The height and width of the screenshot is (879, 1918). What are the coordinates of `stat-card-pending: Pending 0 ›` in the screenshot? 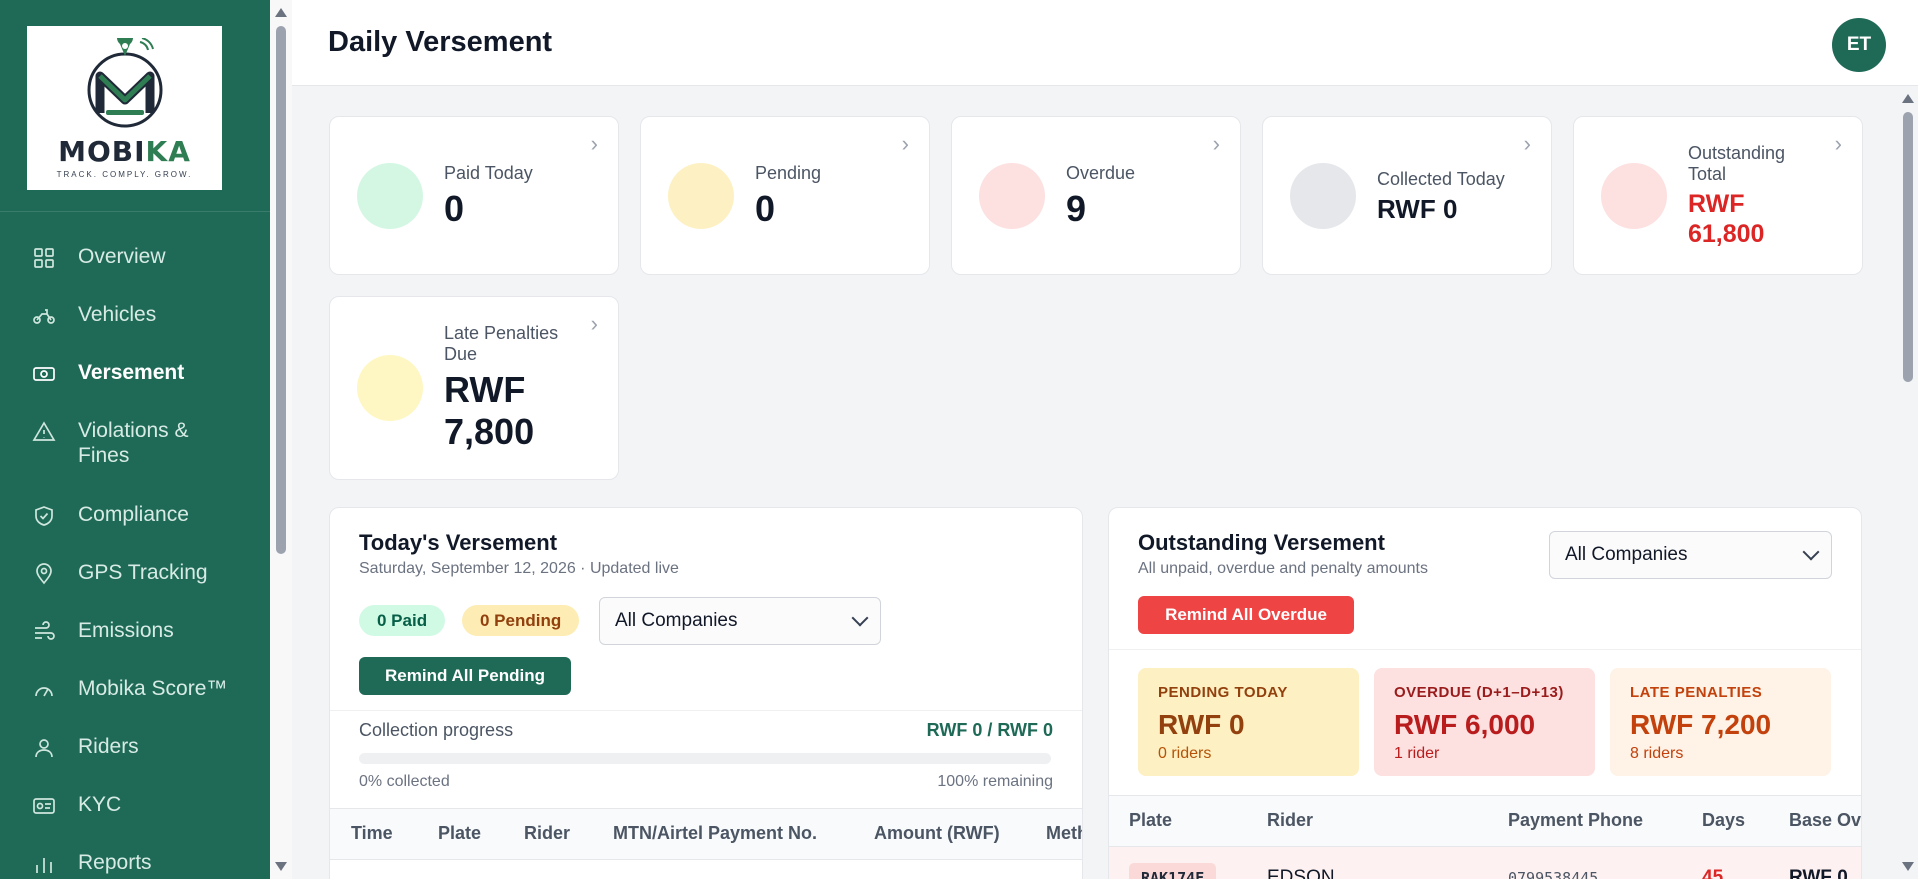 It's located at (785, 195).